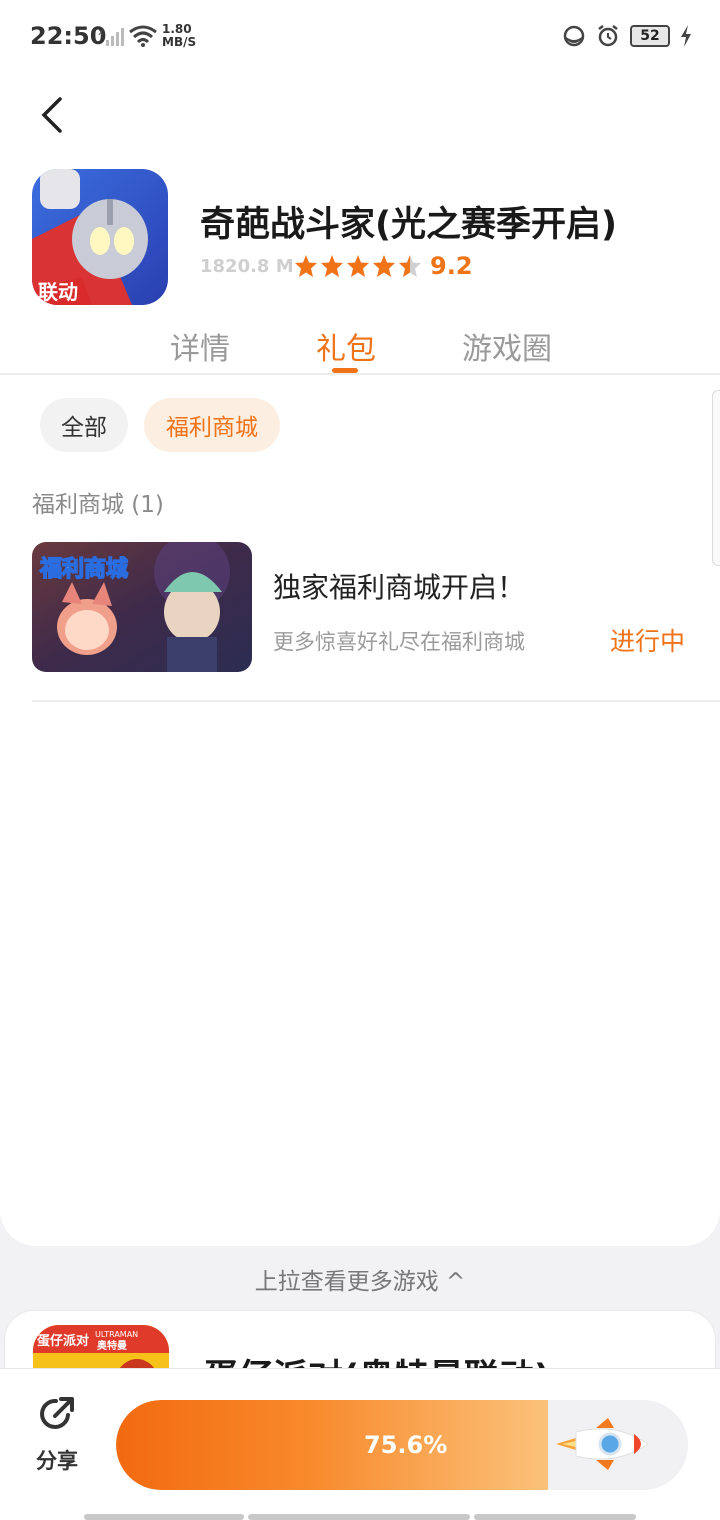  What do you see at coordinates (574, 36) in the screenshot?
I see `data-saver-icon` at bounding box center [574, 36].